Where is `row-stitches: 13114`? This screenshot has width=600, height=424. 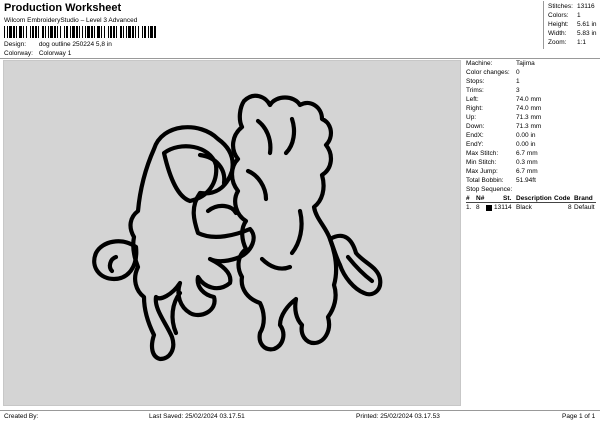 row-stitches: 13114 is located at coordinates (503, 207).